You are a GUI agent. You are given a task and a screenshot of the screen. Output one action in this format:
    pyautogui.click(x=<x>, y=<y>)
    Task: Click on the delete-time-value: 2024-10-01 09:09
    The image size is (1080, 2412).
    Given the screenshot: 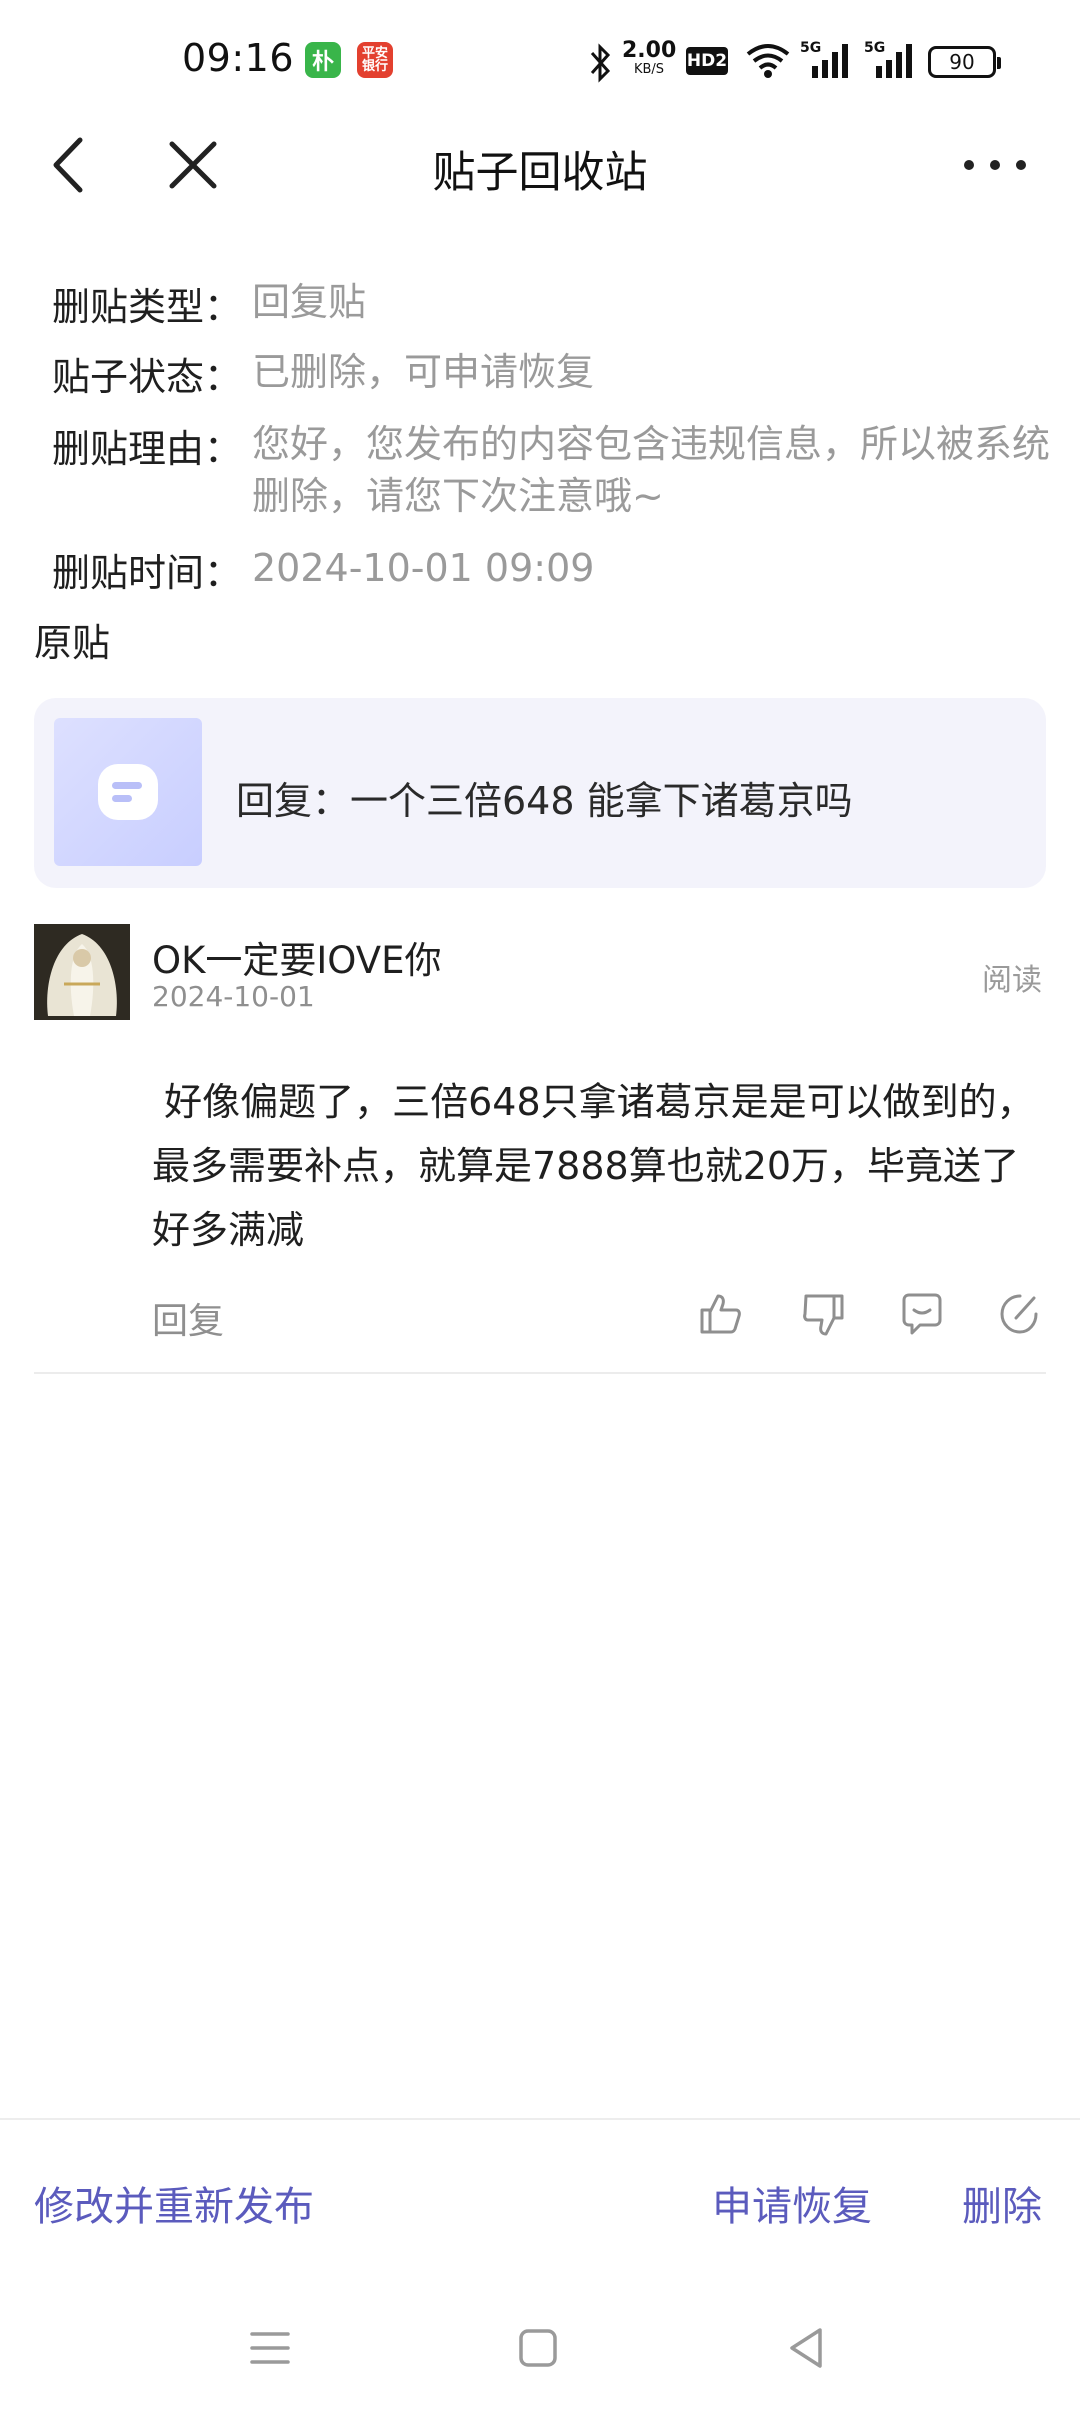 What is the action you would take?
    pyautogui.click(x=423, y=568)
    